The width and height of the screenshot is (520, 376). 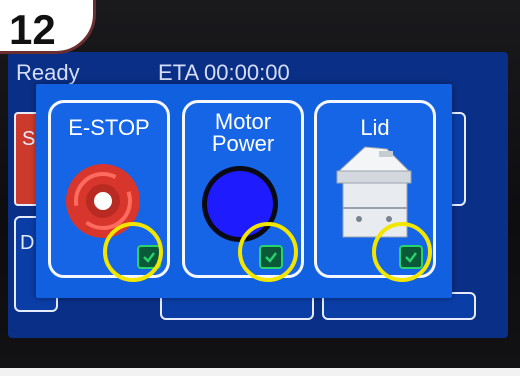 I want to click on status-bar: Ready ETA 00:00:00, so click(x=258, y=70).